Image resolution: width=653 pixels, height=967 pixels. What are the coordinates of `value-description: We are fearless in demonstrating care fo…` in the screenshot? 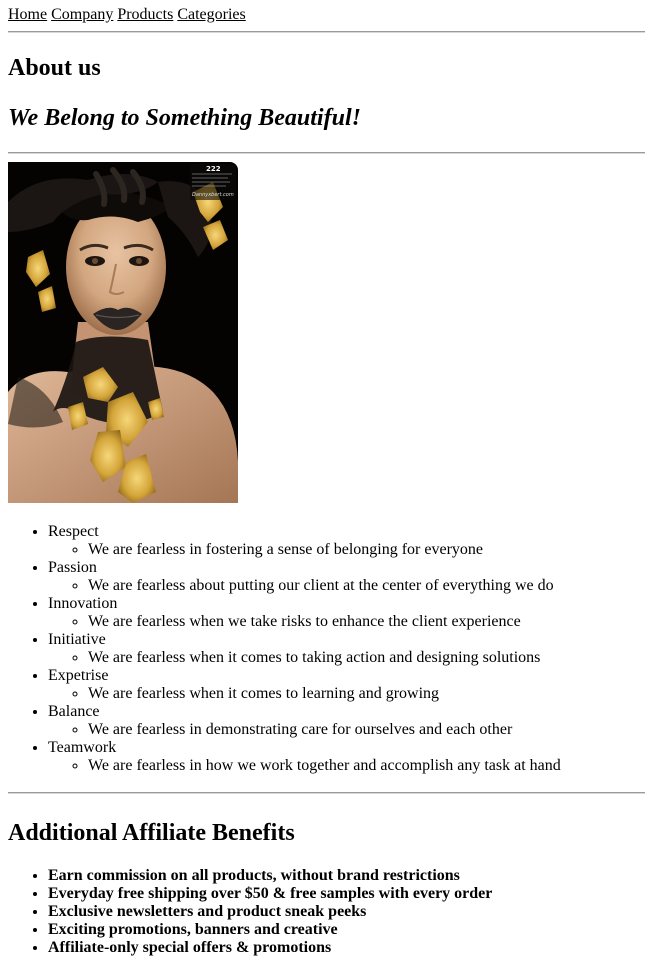 It's located at (366, 730).